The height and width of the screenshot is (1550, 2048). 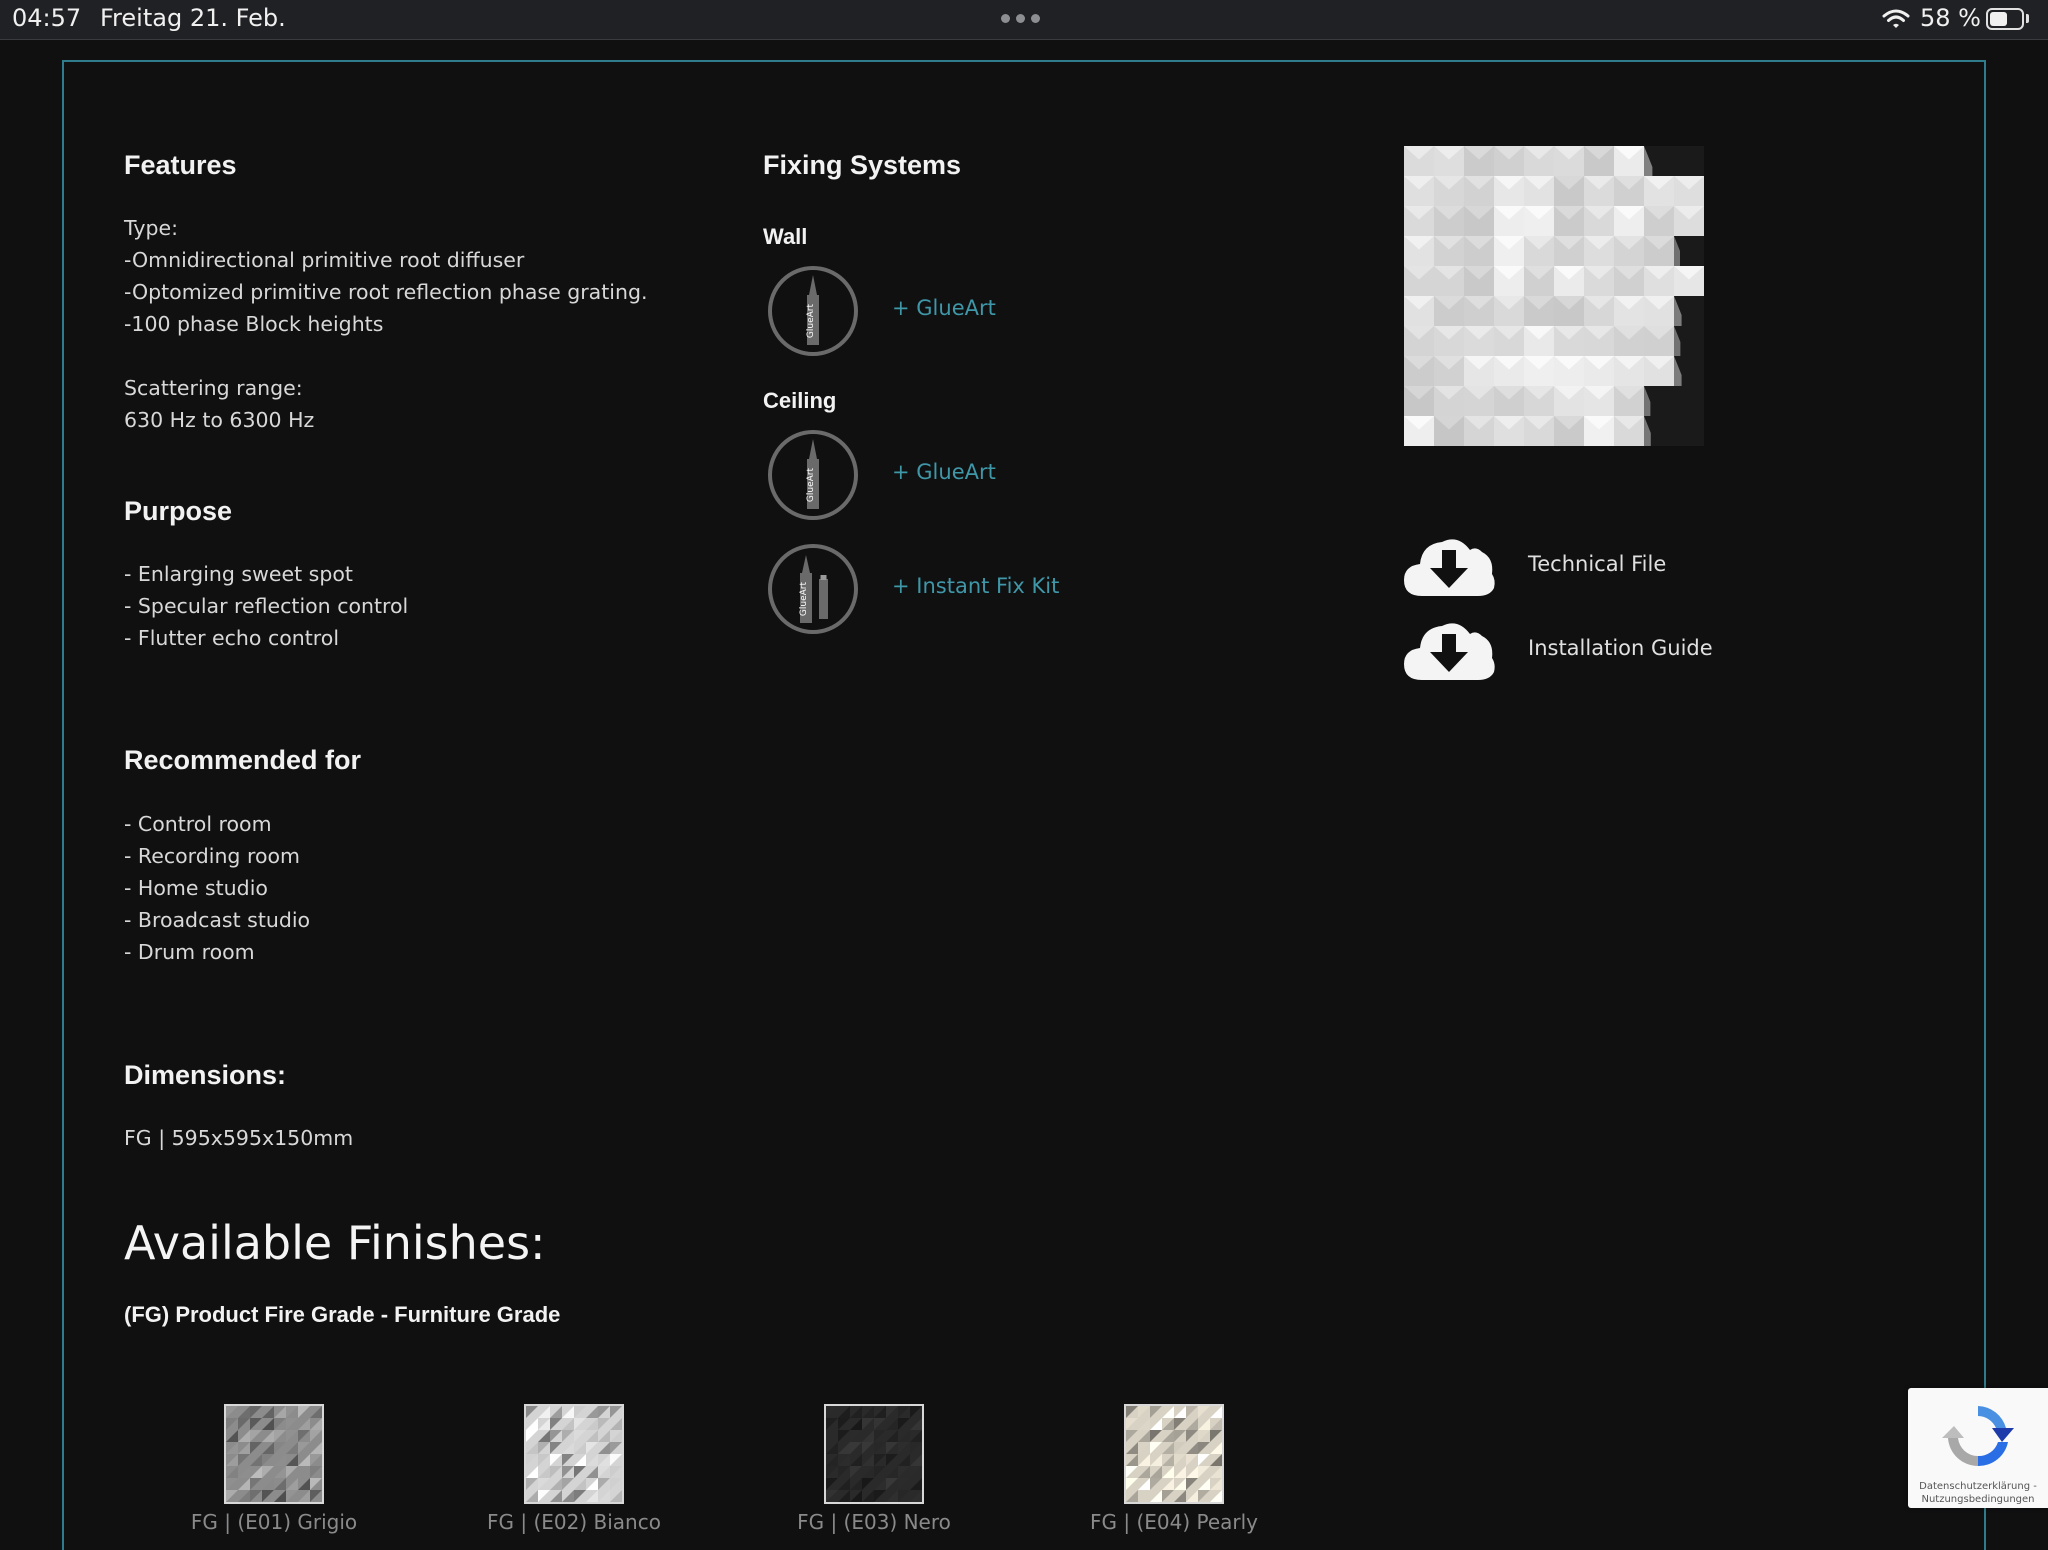 What do you see at coordinates (324, 260) in the screenshot?
I see `features-line: -Omnidirectional primitive root diffuser` at bounding box center [324, 260].